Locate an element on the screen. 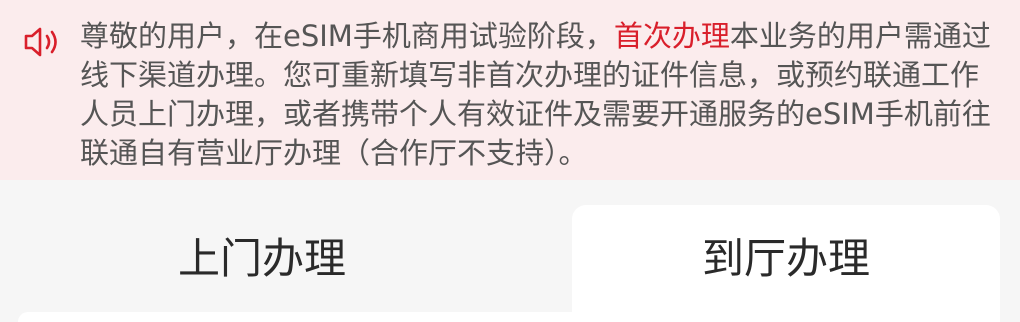 This screenshot has height=322, width=1020. speaker-icon is located at coordinates (40, 42).